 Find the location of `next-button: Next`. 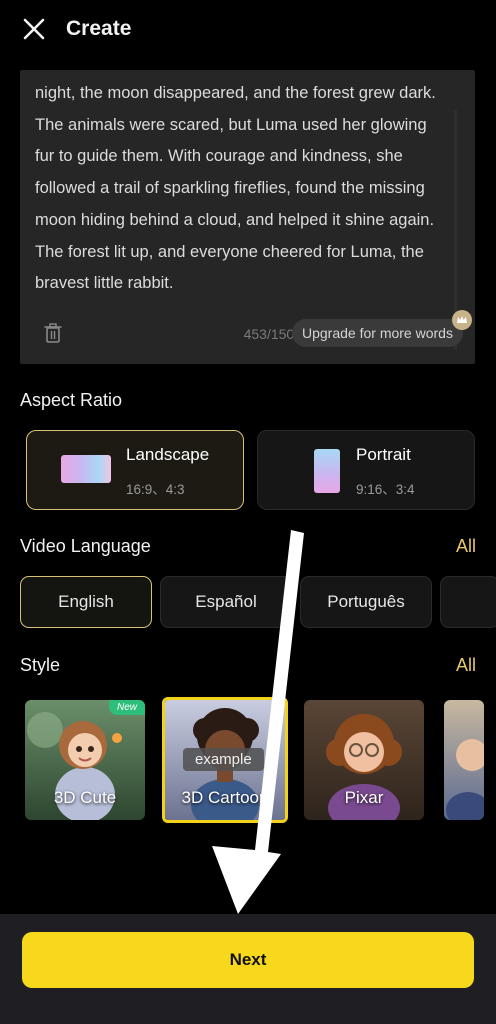

next-button: Next is located at coordinates (248, 960).